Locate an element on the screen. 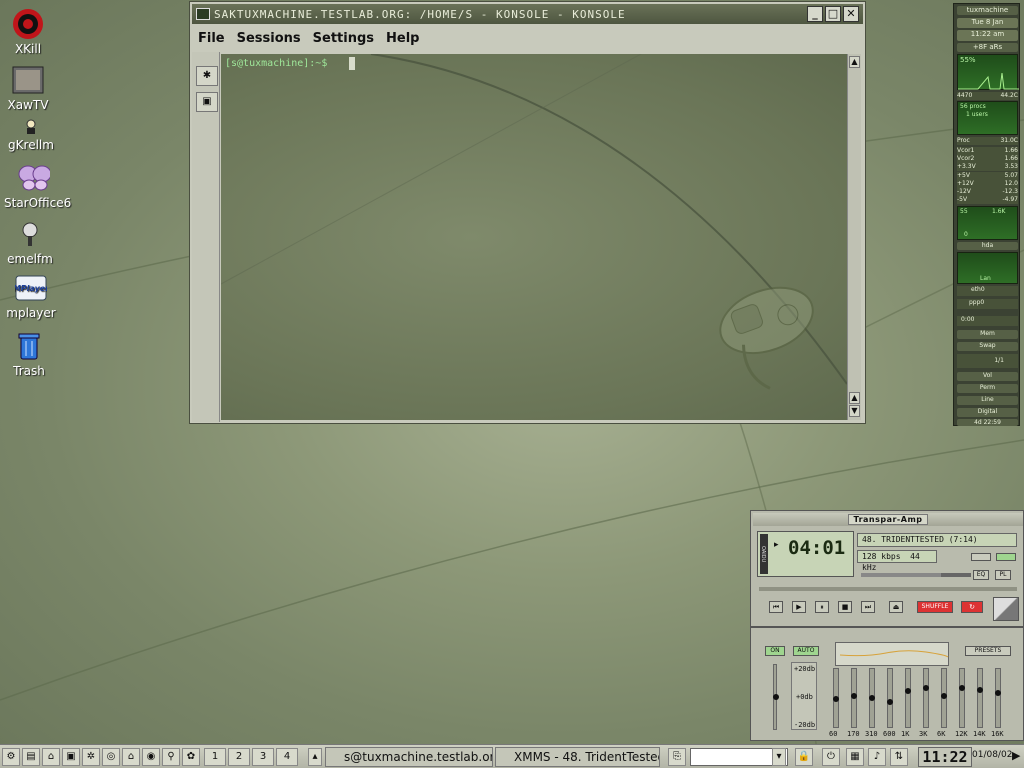 The width and height of the screenshot is (1024, 768). pause-icon: ⏸ is located at coordinates (822, 607).